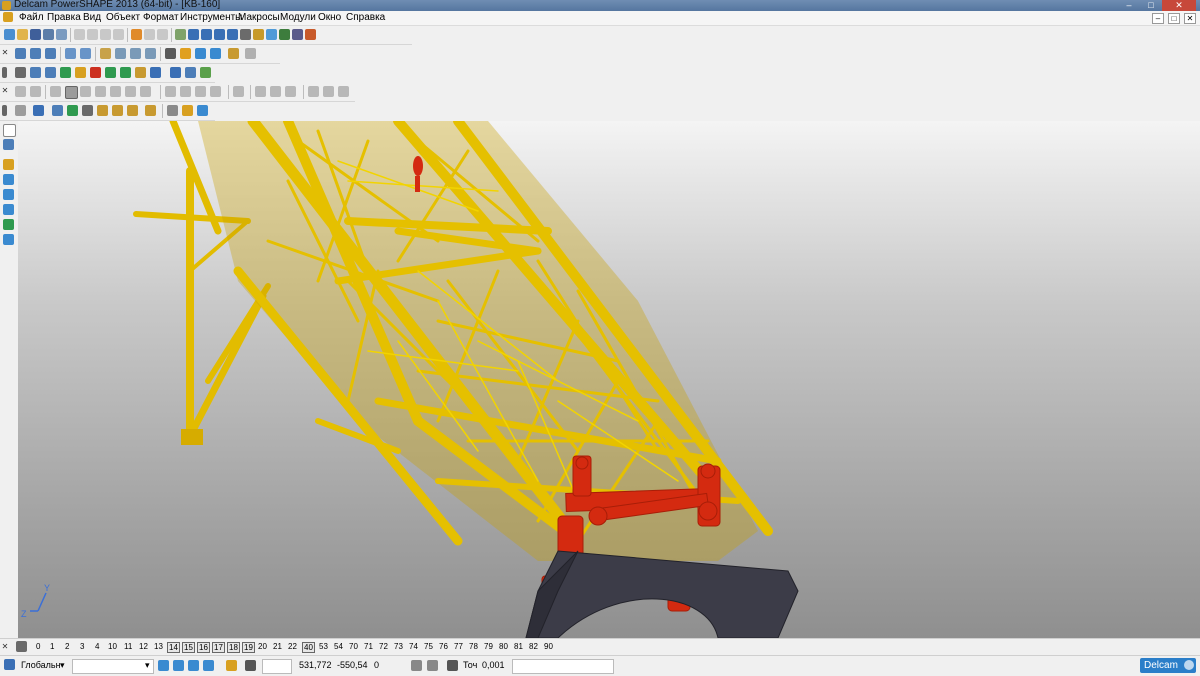 The height and width of the screenshot is (676, 1200). What do you see at coordinates (308, 647) in the screenshot?
I see `layer-40: 40` at bounding box center [308, 647].